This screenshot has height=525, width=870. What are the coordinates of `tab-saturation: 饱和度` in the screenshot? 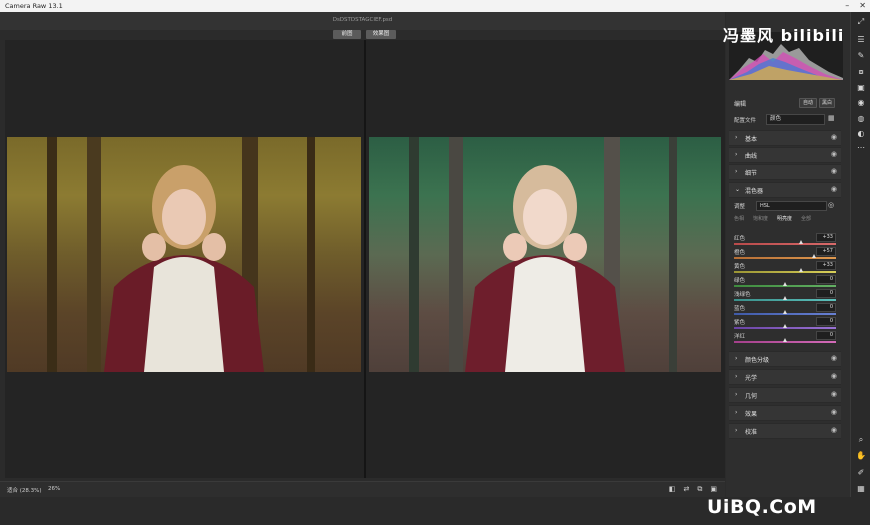 It's located at (760, 219).